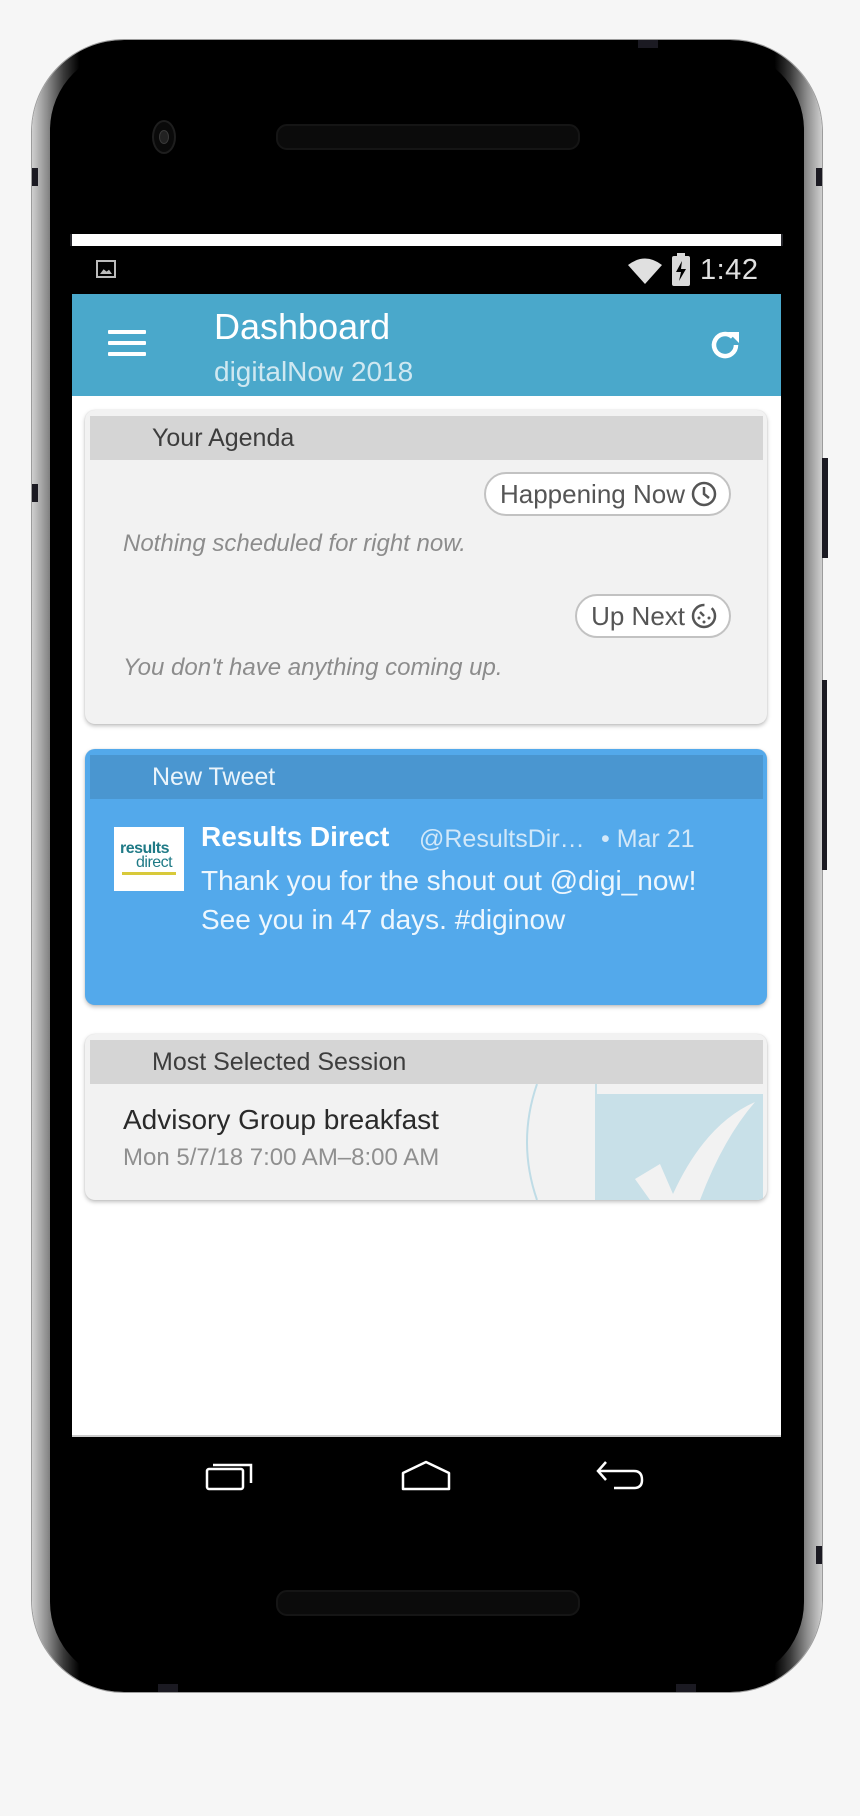 This screenshot has height=1816, width=860. What do you see at coordinates (729, 270) in the screenshot?
I see `status-time: 1:42` at bounding box center [729, 270].